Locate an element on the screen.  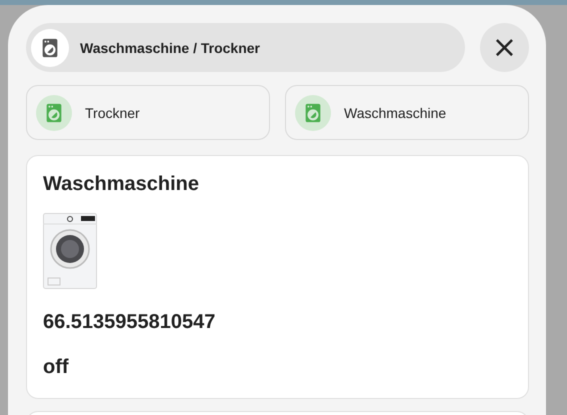
close-button: × is located at coordinates (504, 47).